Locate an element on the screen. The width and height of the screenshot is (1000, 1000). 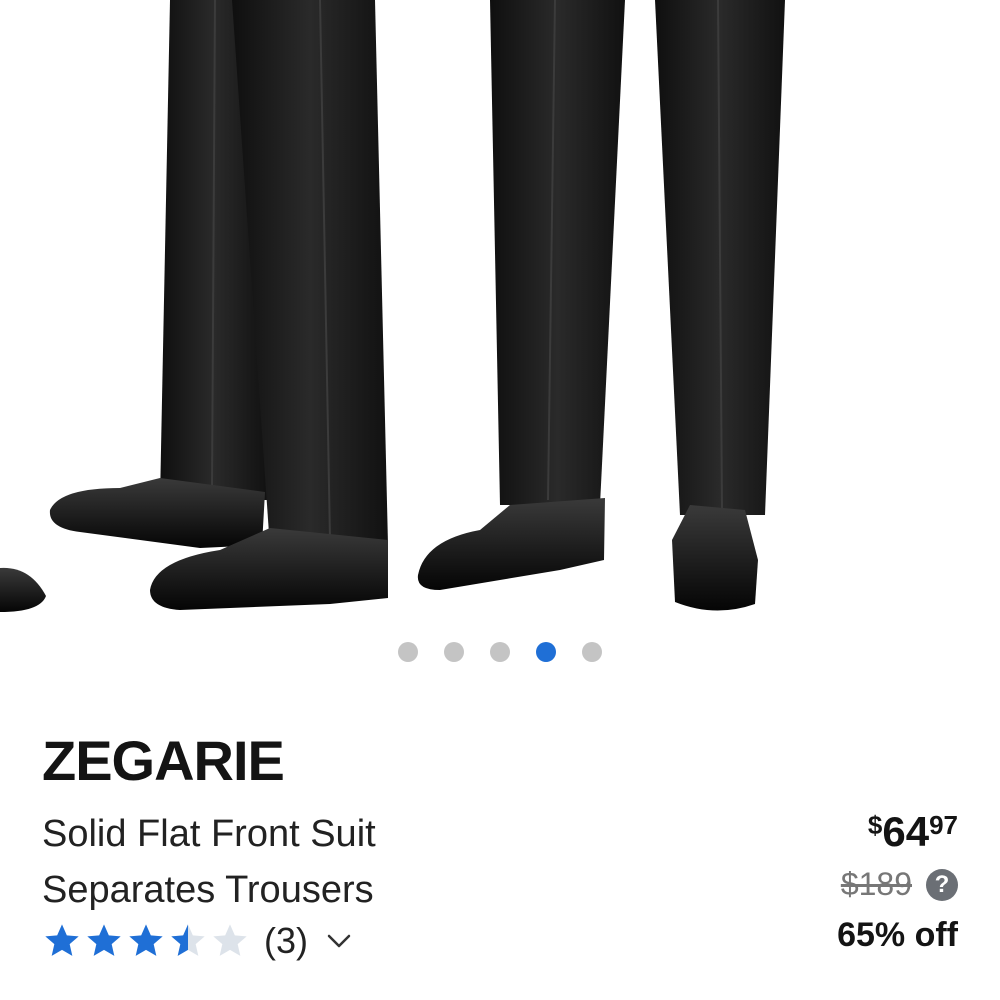
current-price: $ 64 97 is located at coordinates (913, 832).